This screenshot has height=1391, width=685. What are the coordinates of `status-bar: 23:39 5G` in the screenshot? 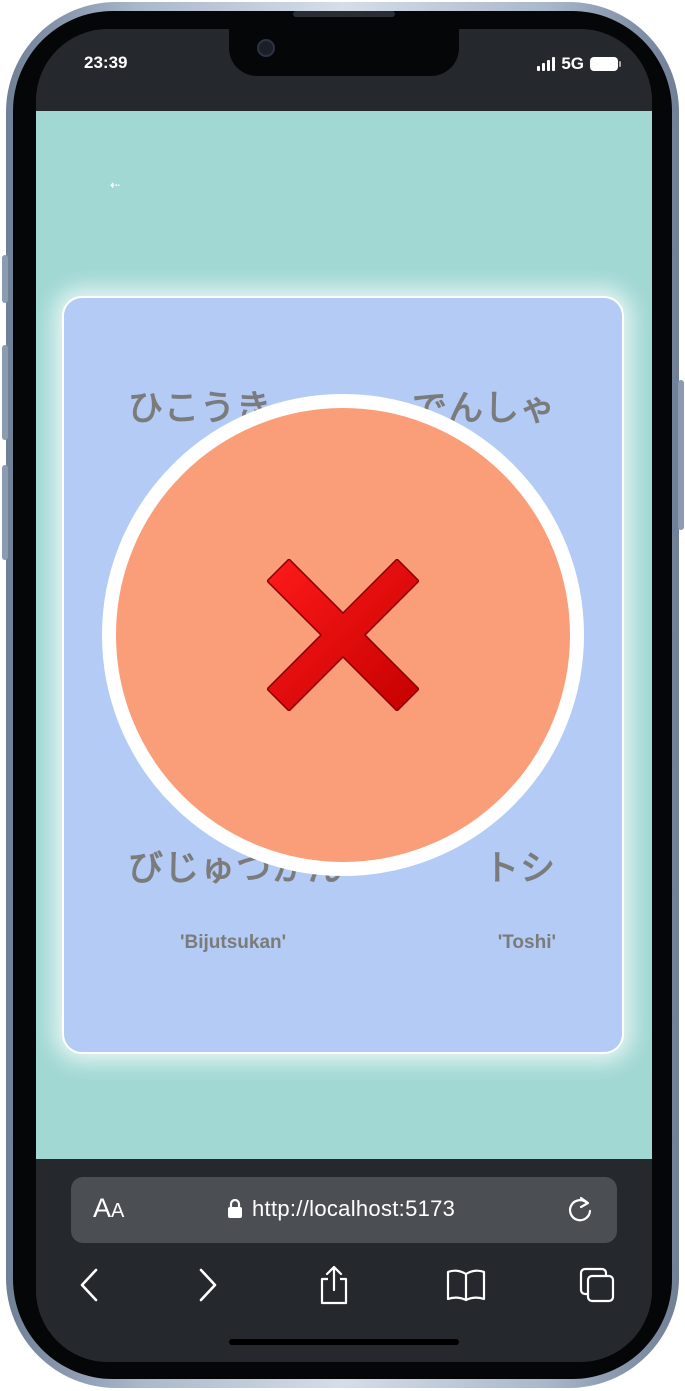 It's located at (344, 70).